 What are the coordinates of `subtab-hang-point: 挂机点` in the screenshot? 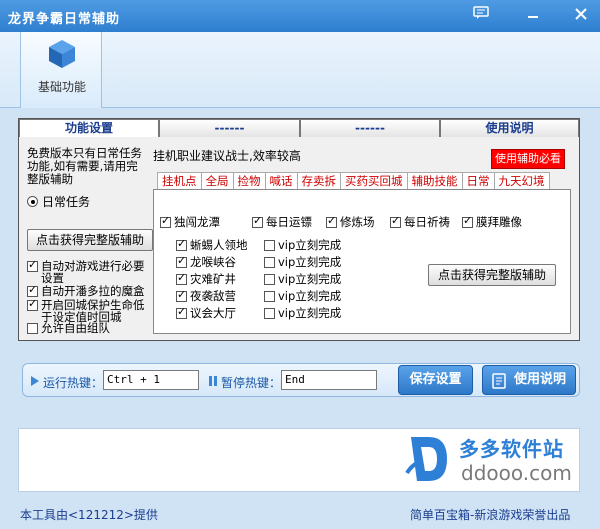 It's located at (179, 181).